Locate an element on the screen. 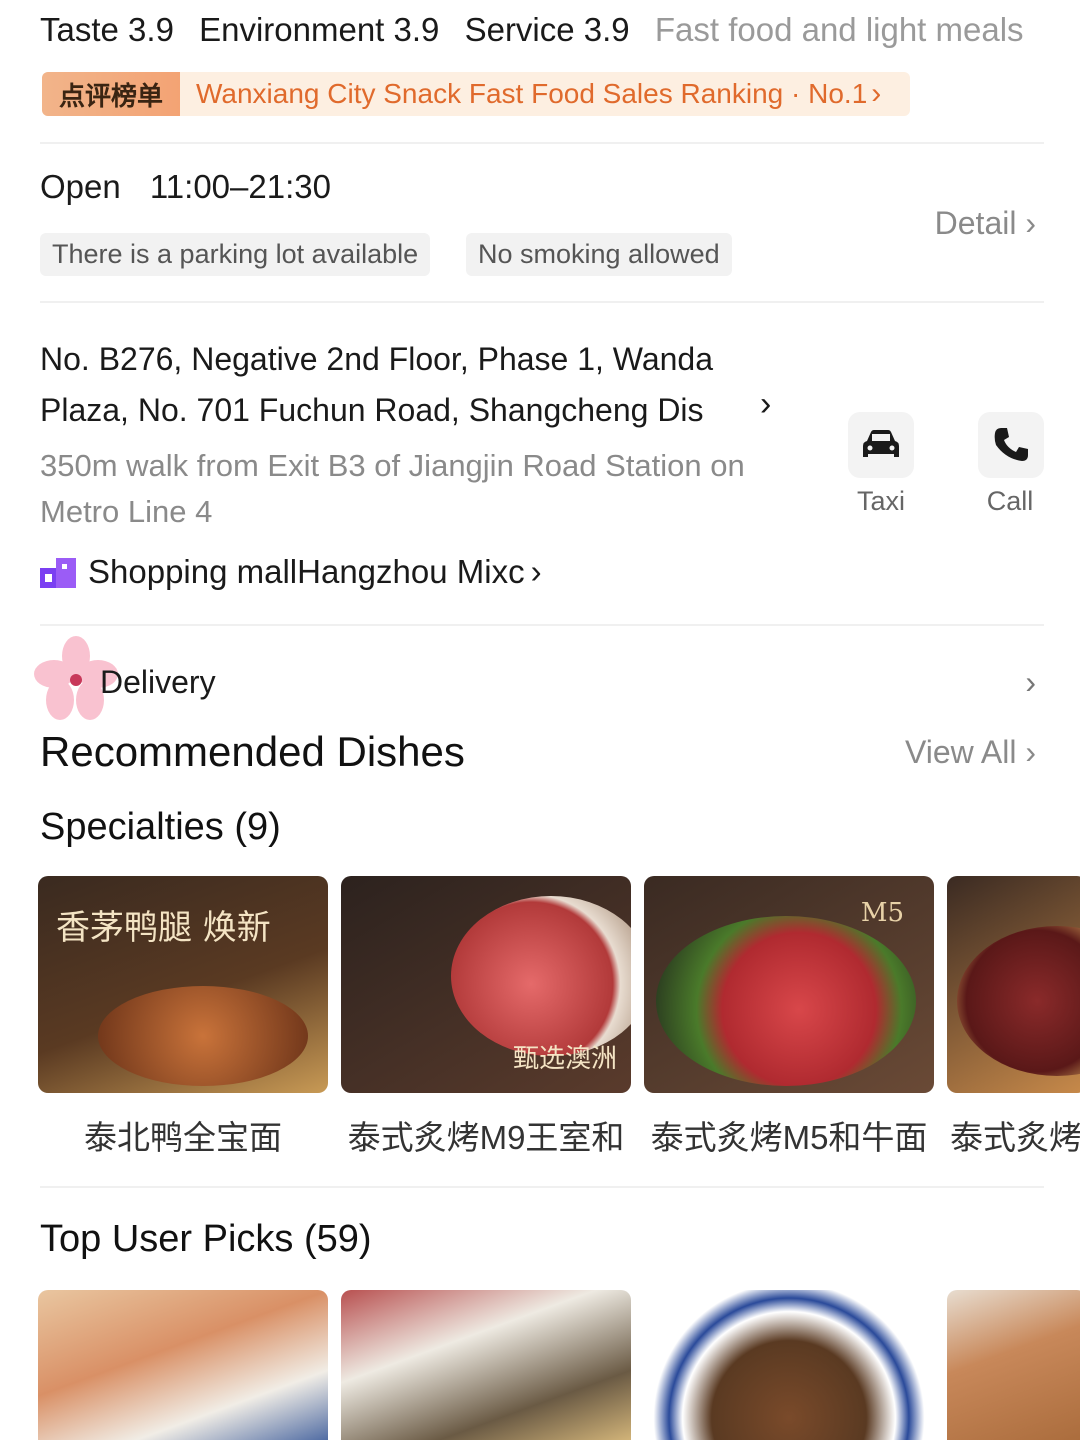 The image size is (1080, 1440). dish-image is located at coordinates (1013, 984).